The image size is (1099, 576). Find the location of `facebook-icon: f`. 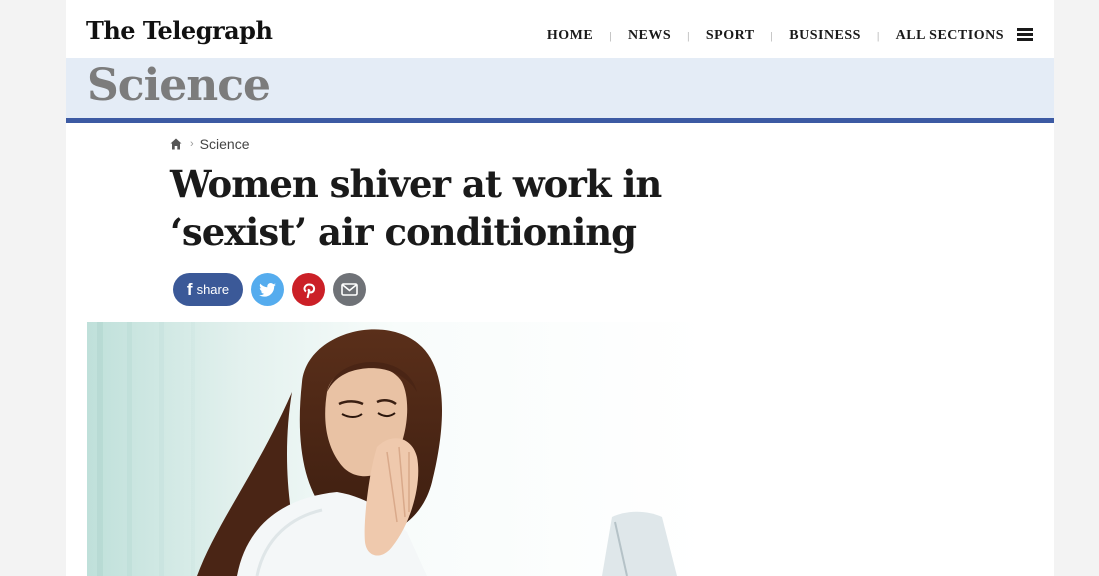

facebook-icon: f is located at coordinates (189, 289).